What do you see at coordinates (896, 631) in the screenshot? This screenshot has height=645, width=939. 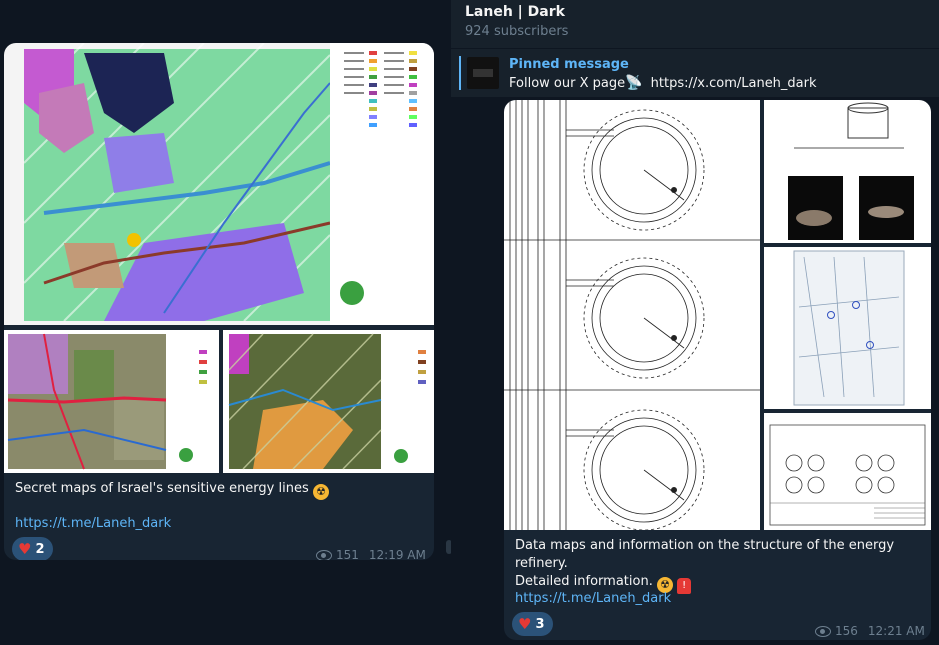 I see `timestamp-2: 12:21 AM` at bounding box center [896, 631].